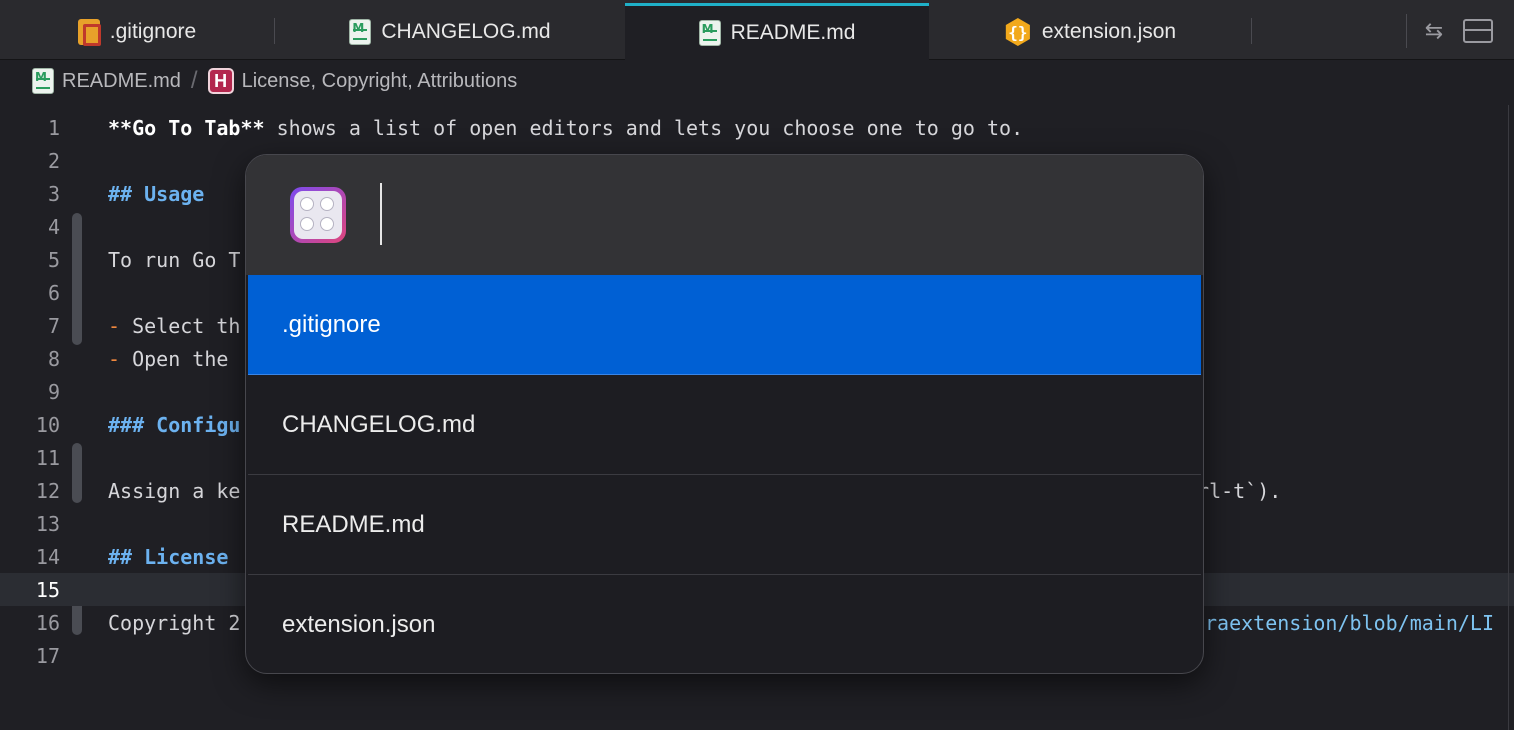 This screenshot has height=730, width=1514. Describe the element at coordinates (47, 424) in the screenshot. I see `line-number: 10` at that location.